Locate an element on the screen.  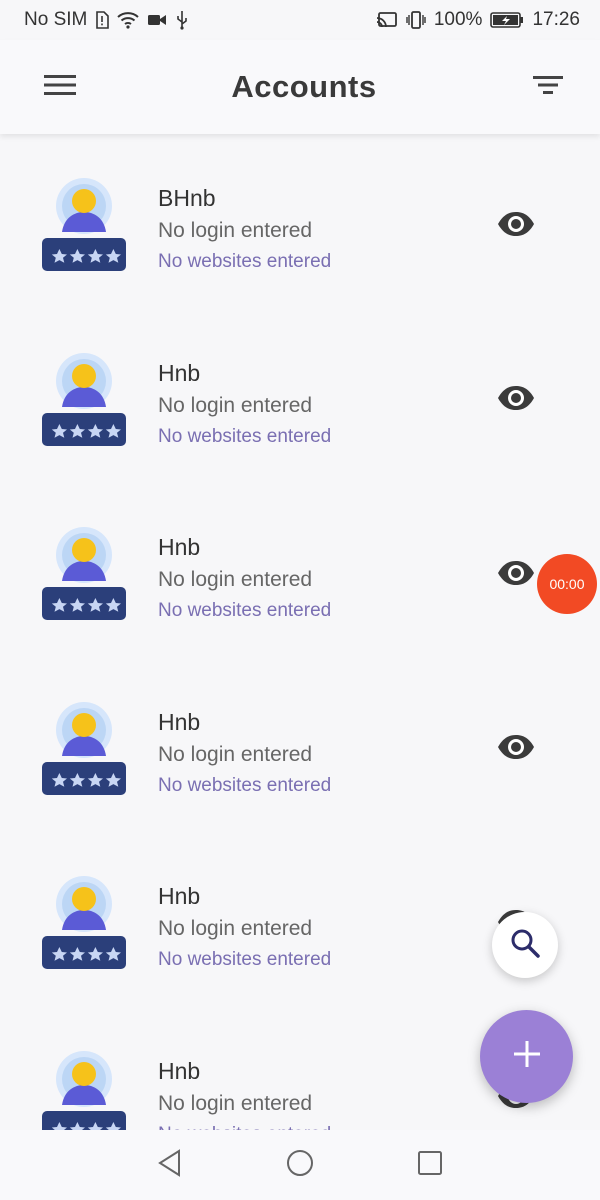
nav-back-button is located at coordinates (170, 1165).